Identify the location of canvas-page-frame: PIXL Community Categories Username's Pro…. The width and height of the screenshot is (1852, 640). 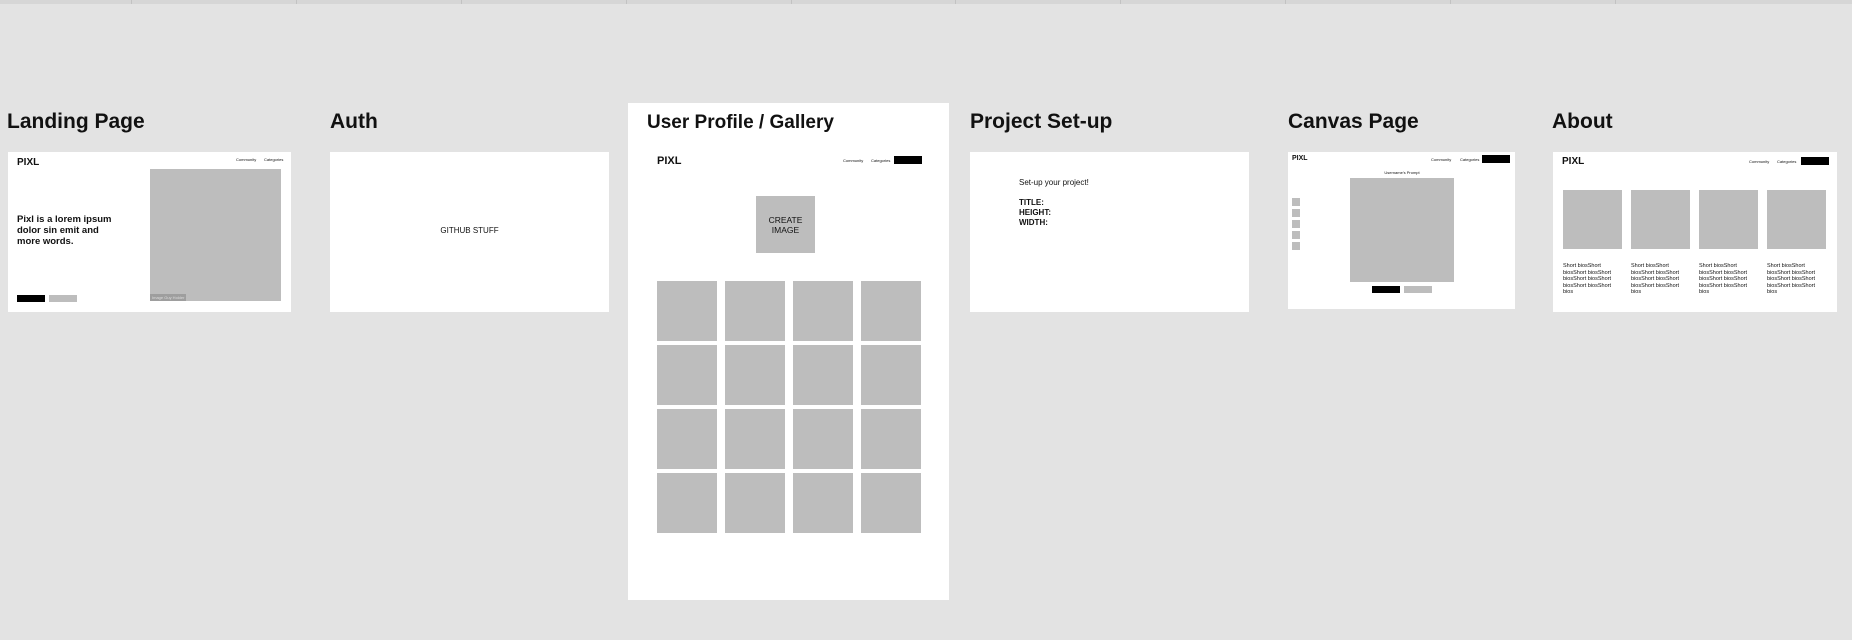
(1401, 230).